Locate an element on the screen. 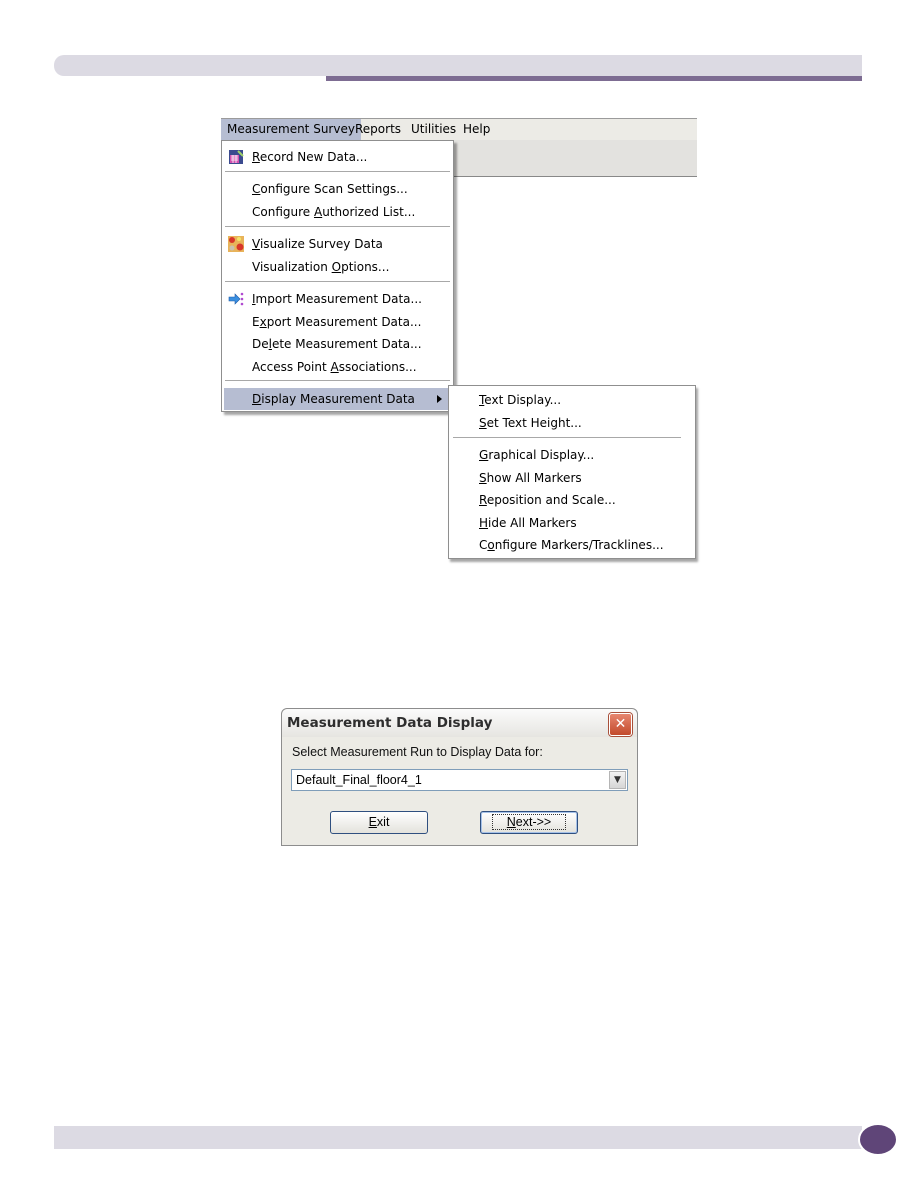 Image resolution: width=918 pixels, height=1188 pixels. page-header-accent is located at coordinates (594, 78).